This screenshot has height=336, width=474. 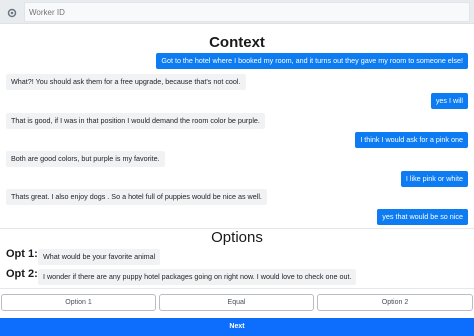 I want to click on chat-message-3: yes I will, so click(x=449, y=101).